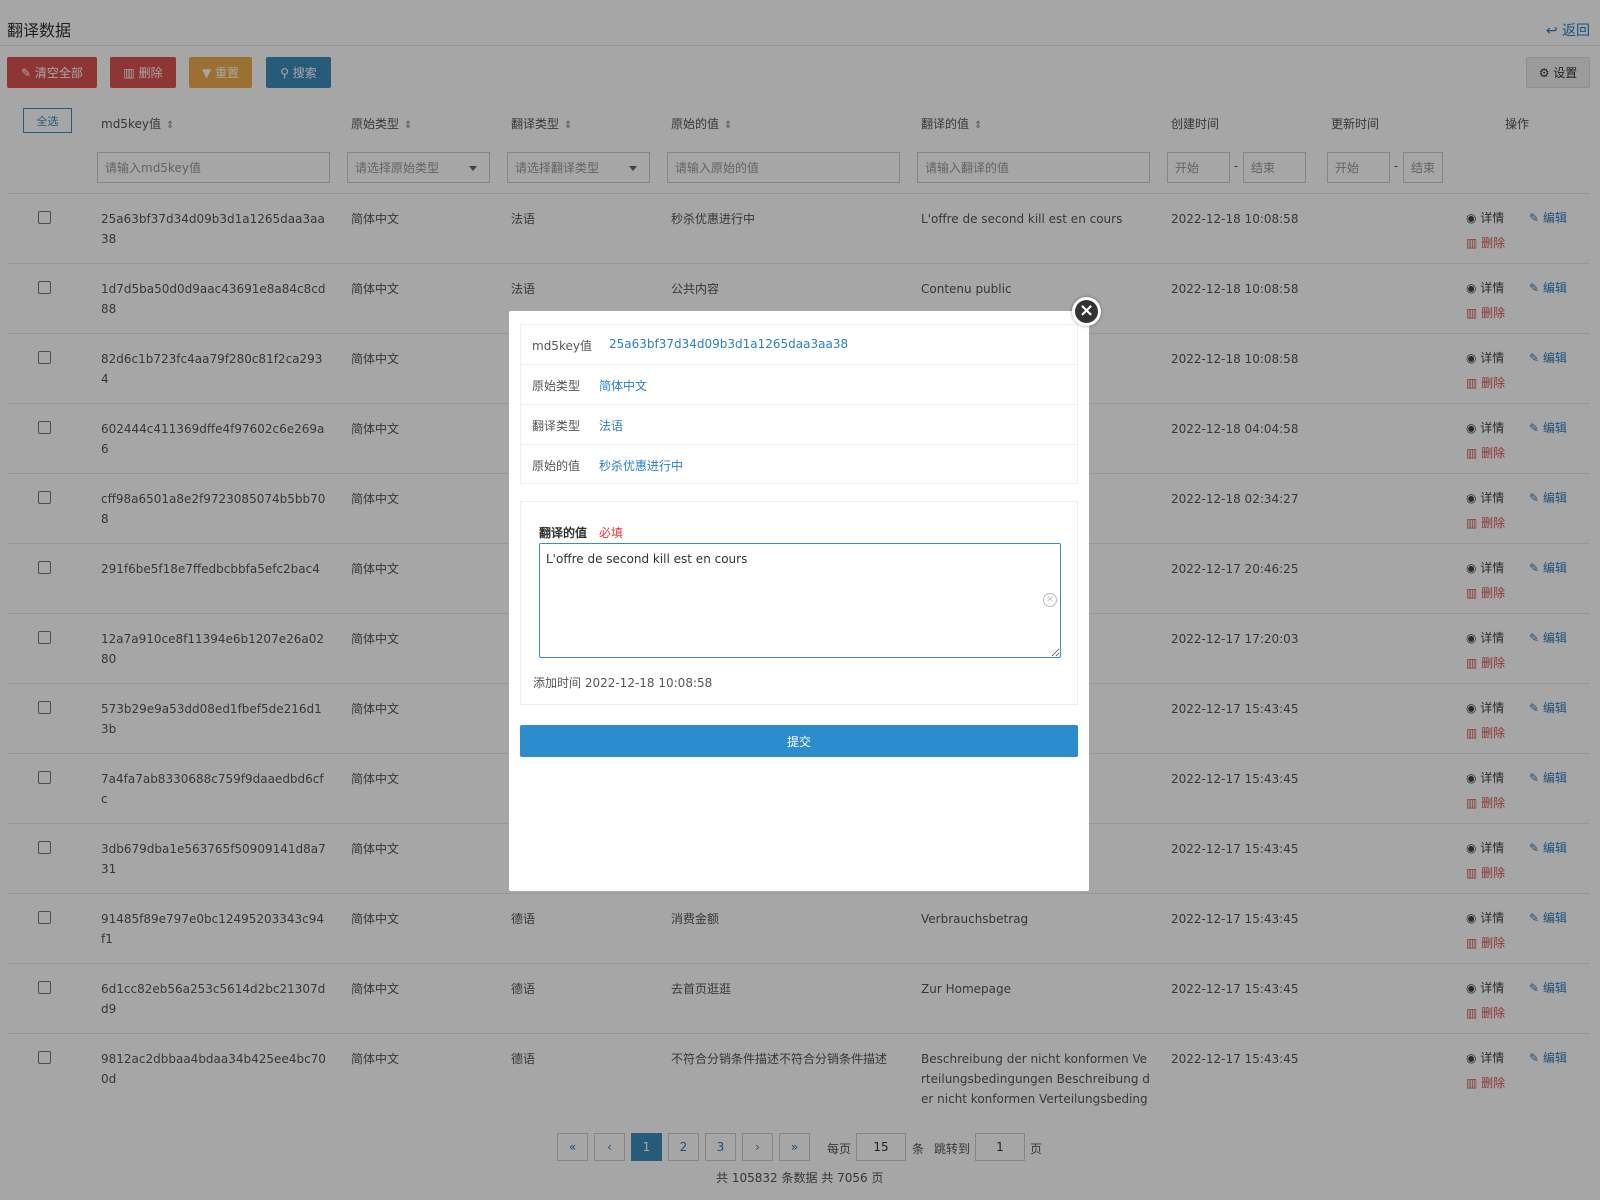 This screenshot has height=1200, width=1600. What do you see at coordinates (623, 683) in the screenshot?
I see `added-time: 添加时间 2022-12-18 10:08:58` at bounding box center [623, 683].